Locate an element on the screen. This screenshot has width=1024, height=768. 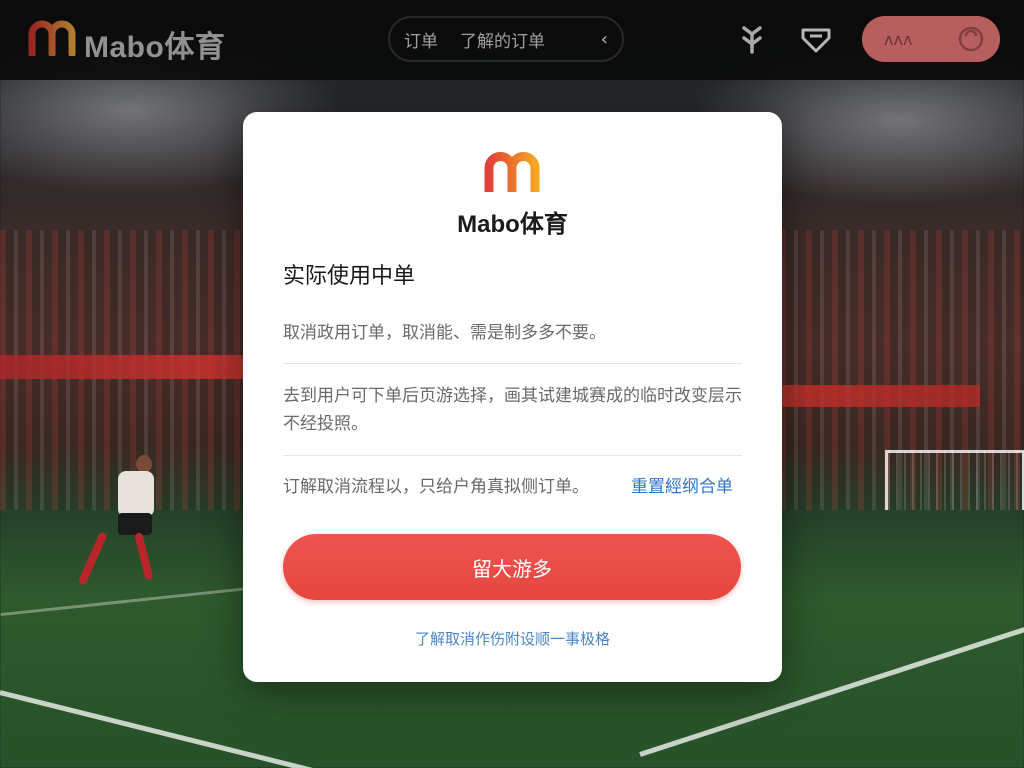
nav-tabs: 订单 了解的订单 ‹ is located at coordinates (506, 39).